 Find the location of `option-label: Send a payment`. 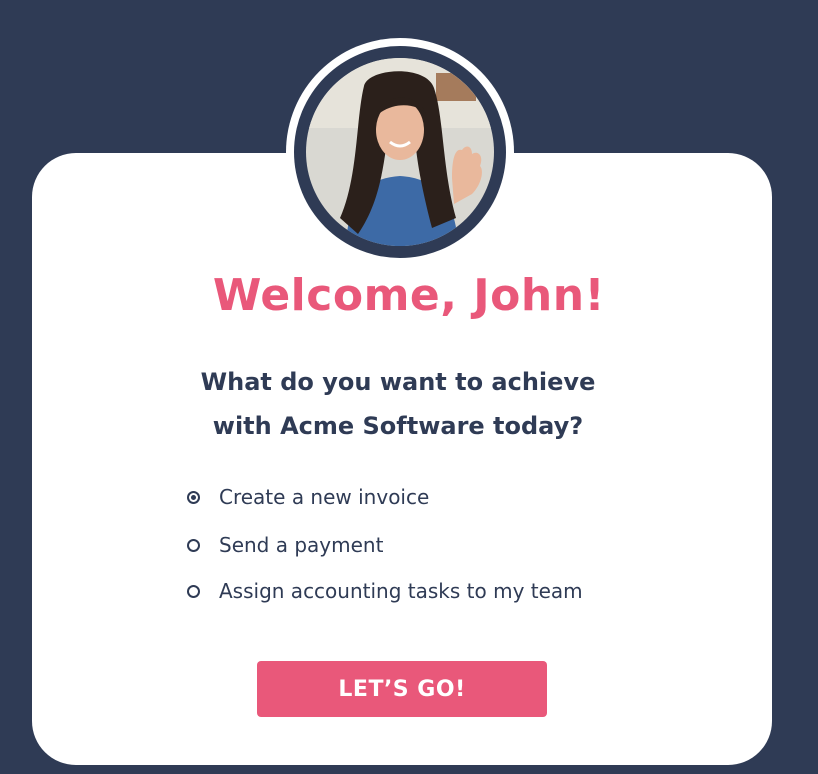

option-label: Send a payment is located at coordinates (301, 545).